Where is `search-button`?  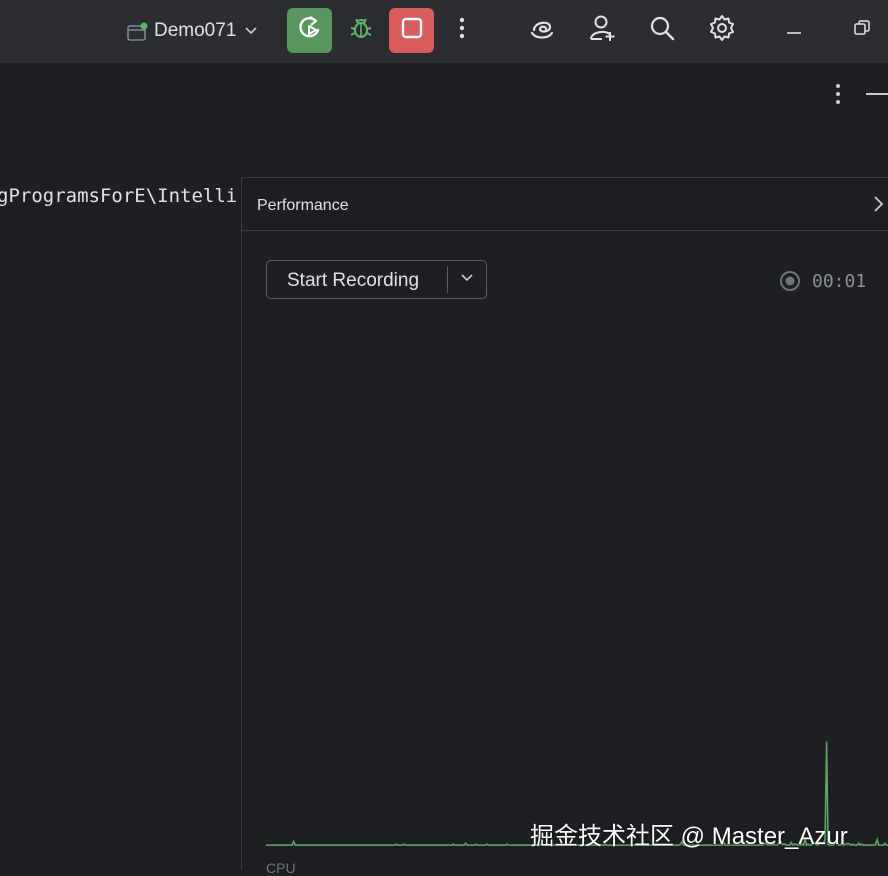 search-button is located at coordinates (662, 30).